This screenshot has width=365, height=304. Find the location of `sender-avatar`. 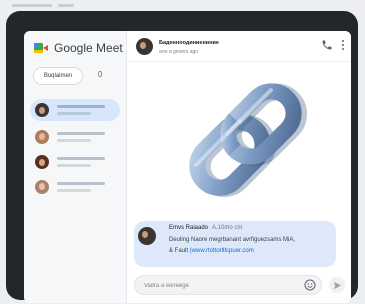

sender-avatar is located at coordinates (147, 236).